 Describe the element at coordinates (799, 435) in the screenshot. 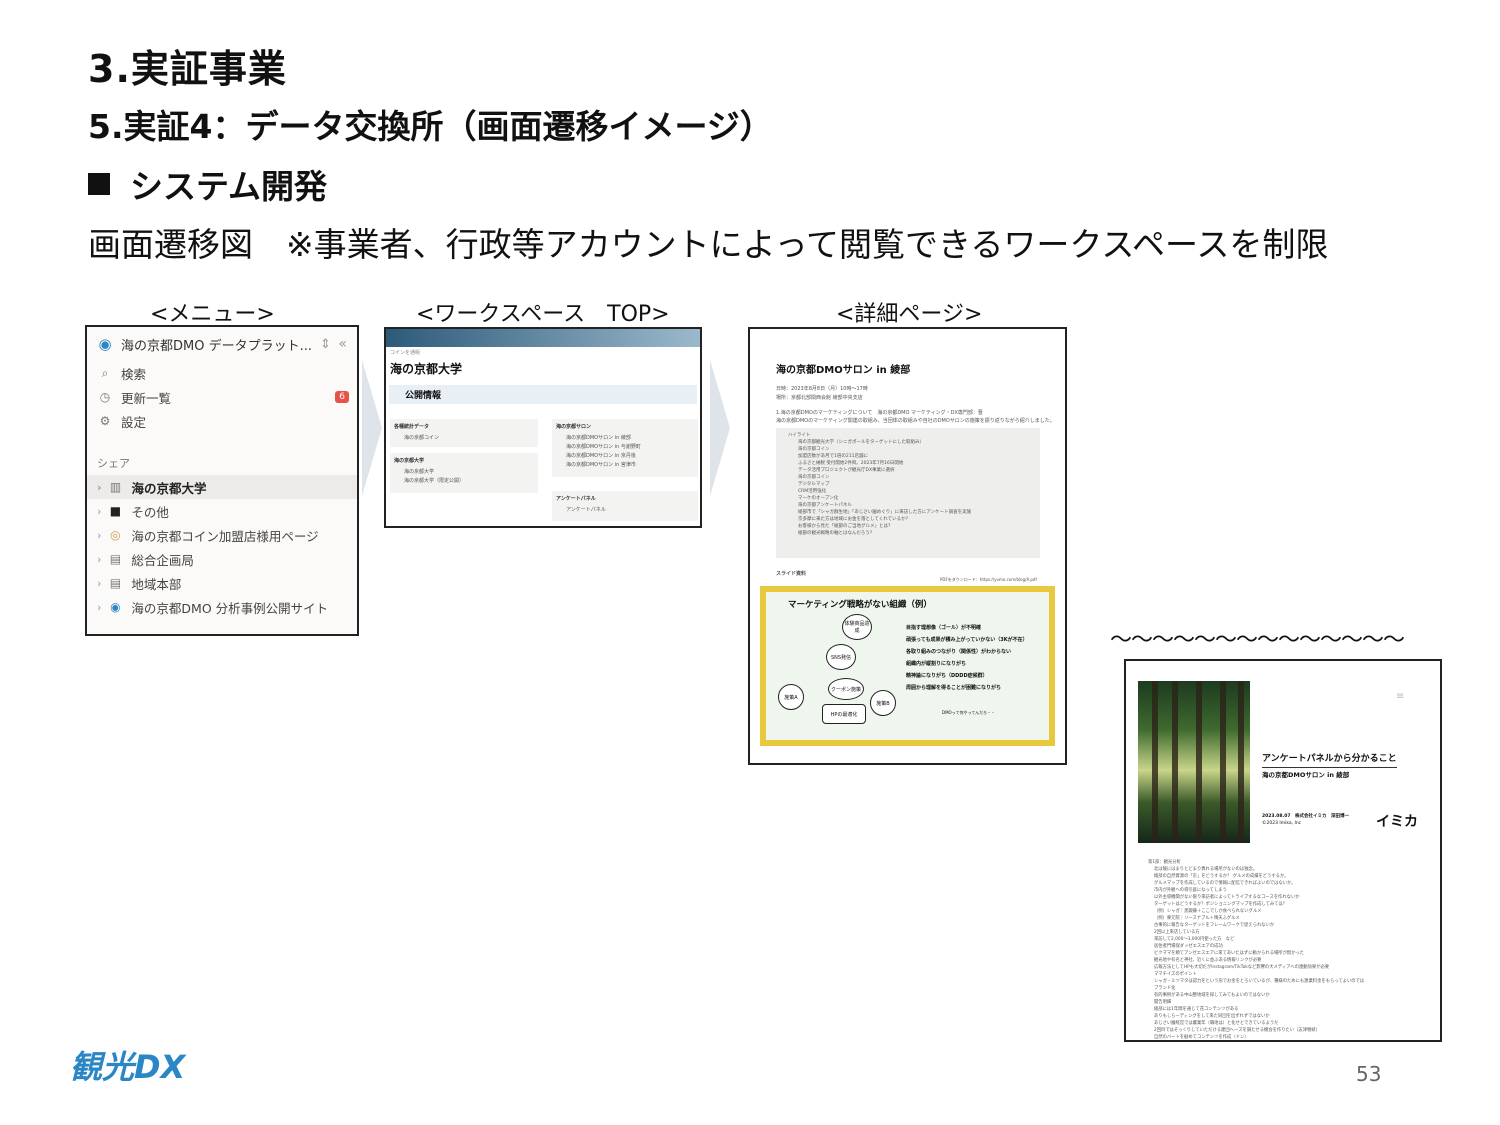

I see `highlight-line: ハイライト` at that location.